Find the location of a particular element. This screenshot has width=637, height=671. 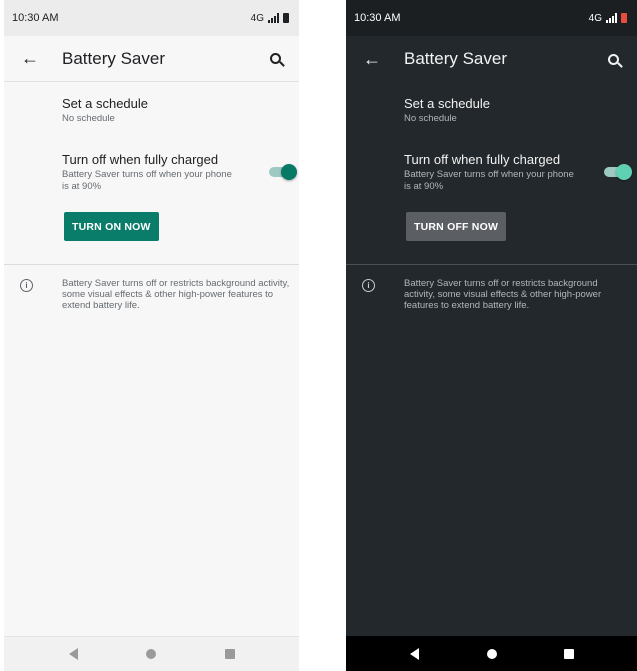

turn-on-now-button: TURN ON NOW is located at coordinates (111, 226).